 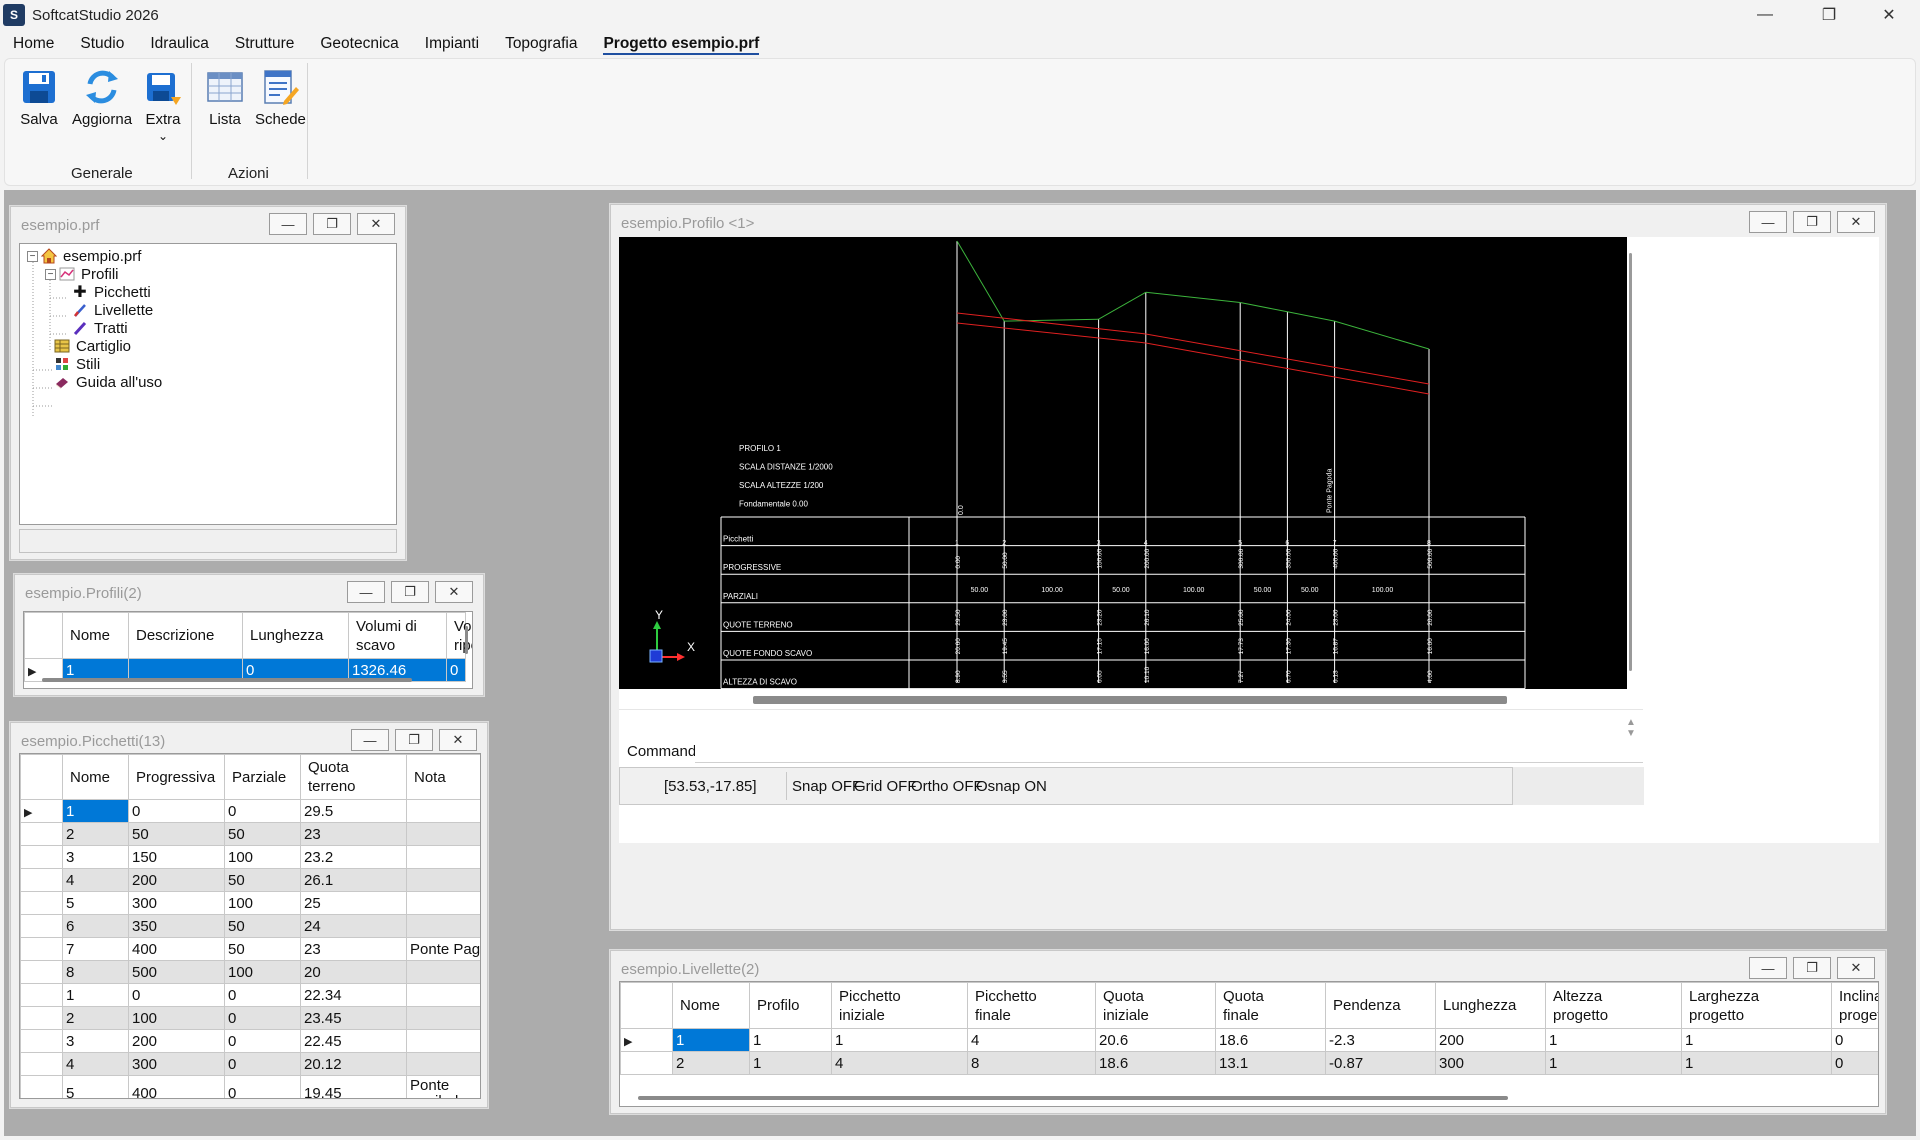 What do you see at coordinates (102, 44) in the screenshot?
I see `menu-studio: Studio` at bounding box center [102, 44].